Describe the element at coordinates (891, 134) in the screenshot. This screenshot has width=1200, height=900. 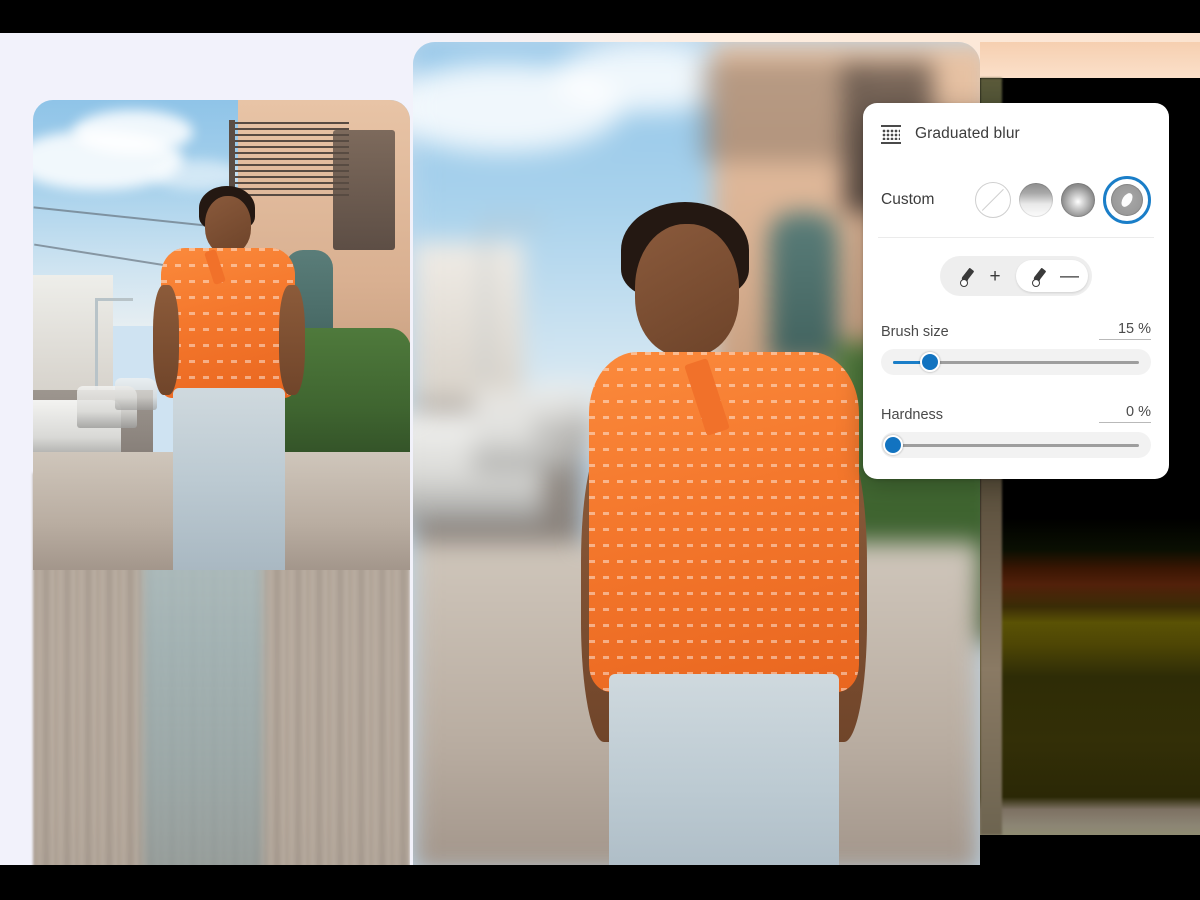
I see `dither-grid-icon` at that location.